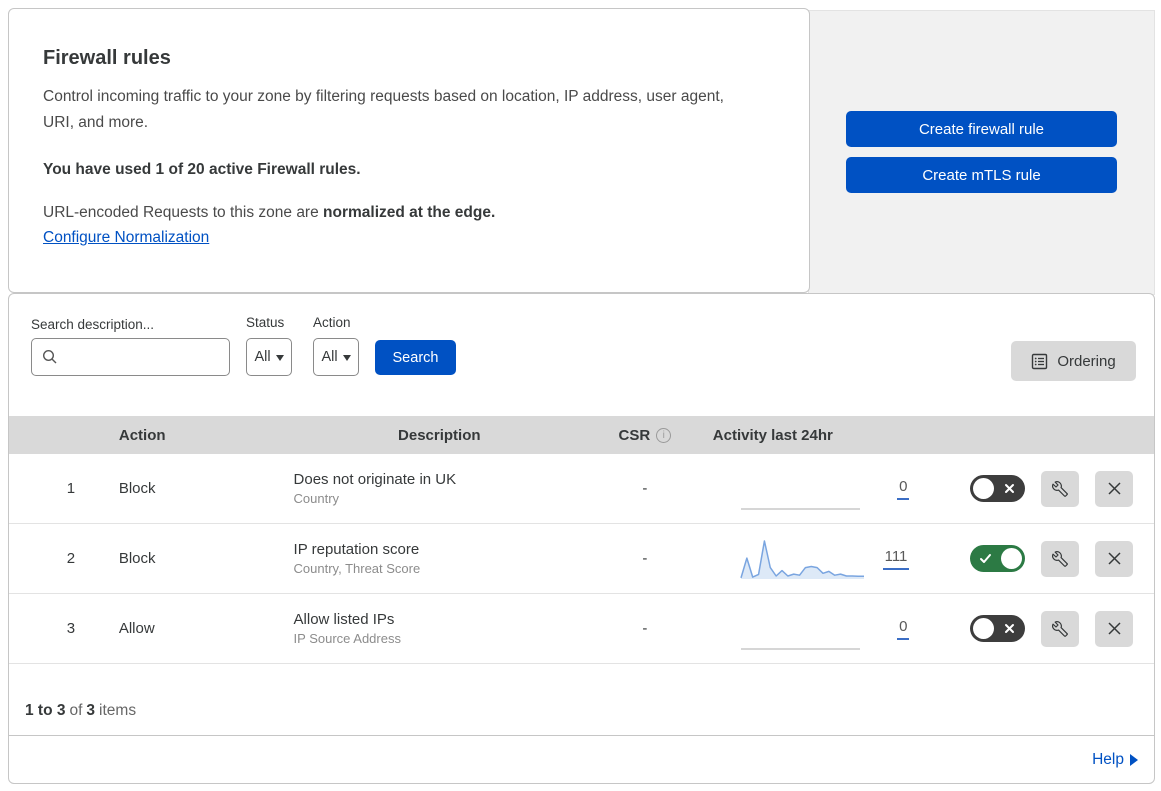 The width and height of the screenshot is (1161, 791). Describe the element at coordinates (316, 498) in the screenshot. I see `rule-match-fields: Country` at that location.